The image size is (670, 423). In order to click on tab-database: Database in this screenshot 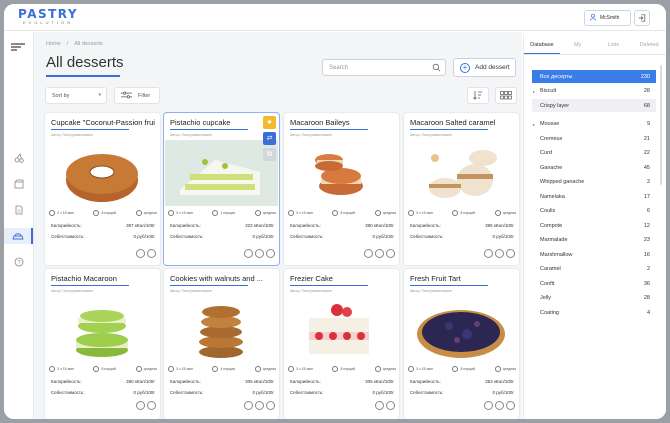, I will do `click(542, 44)`.